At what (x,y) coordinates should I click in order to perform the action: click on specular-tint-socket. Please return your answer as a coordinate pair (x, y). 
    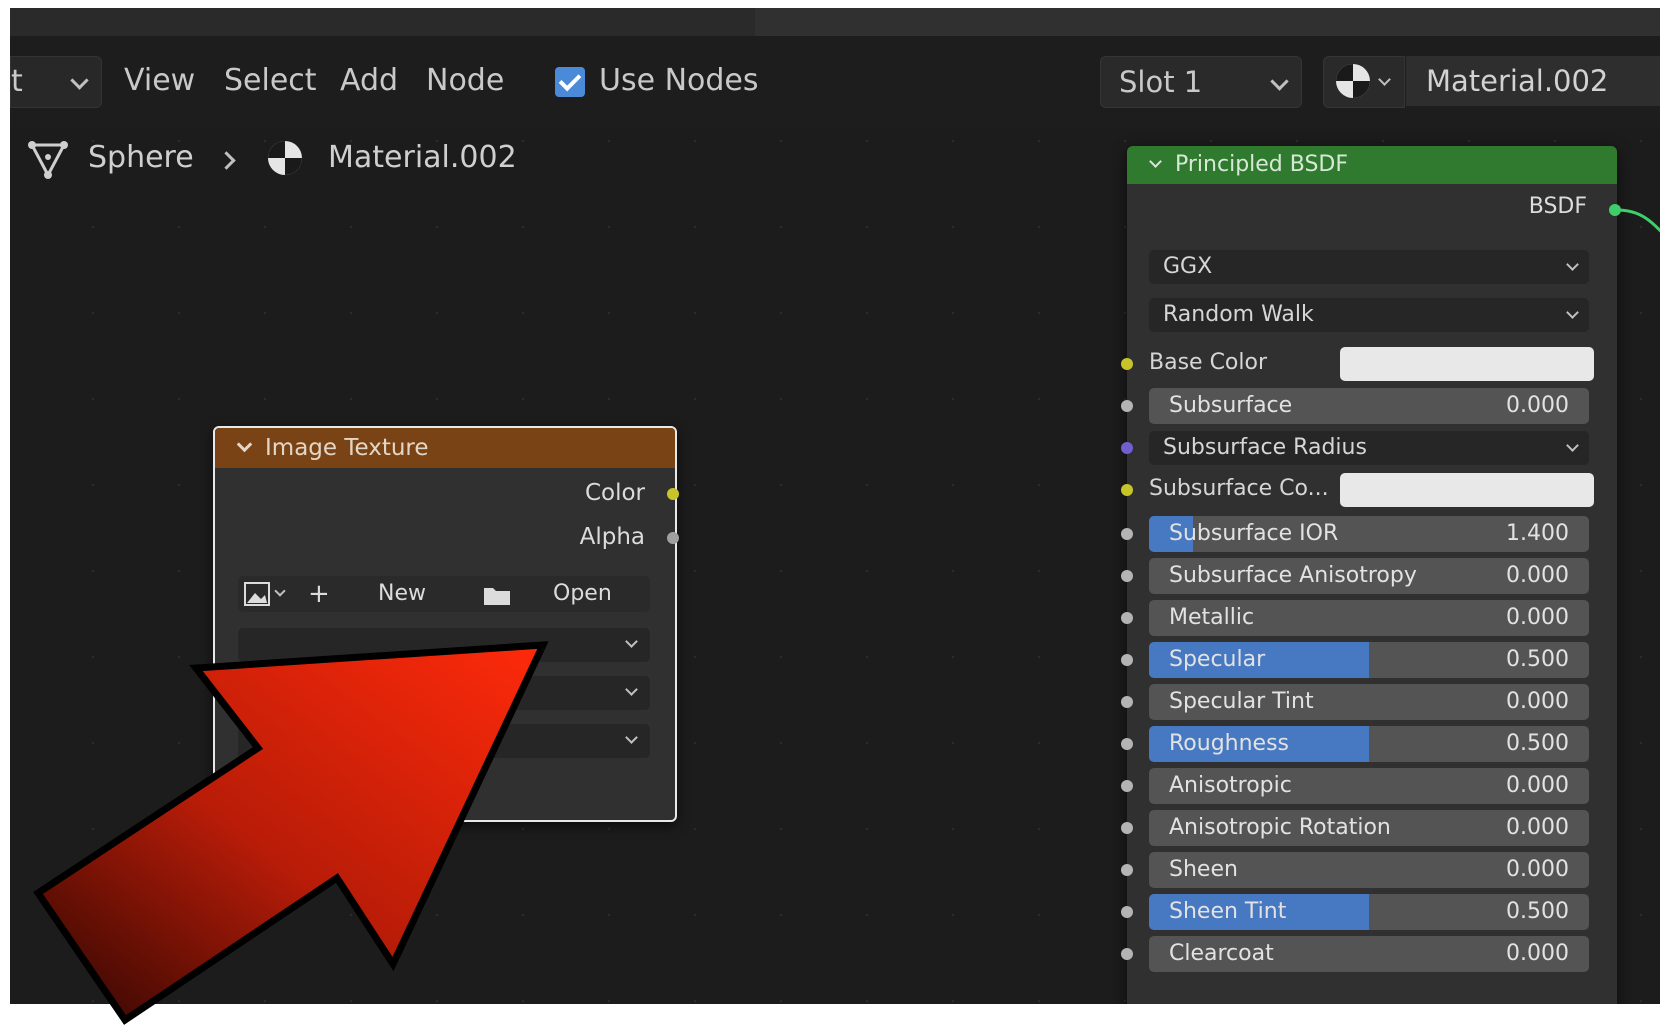
    Looking at the image, I should click on (1127, 702).